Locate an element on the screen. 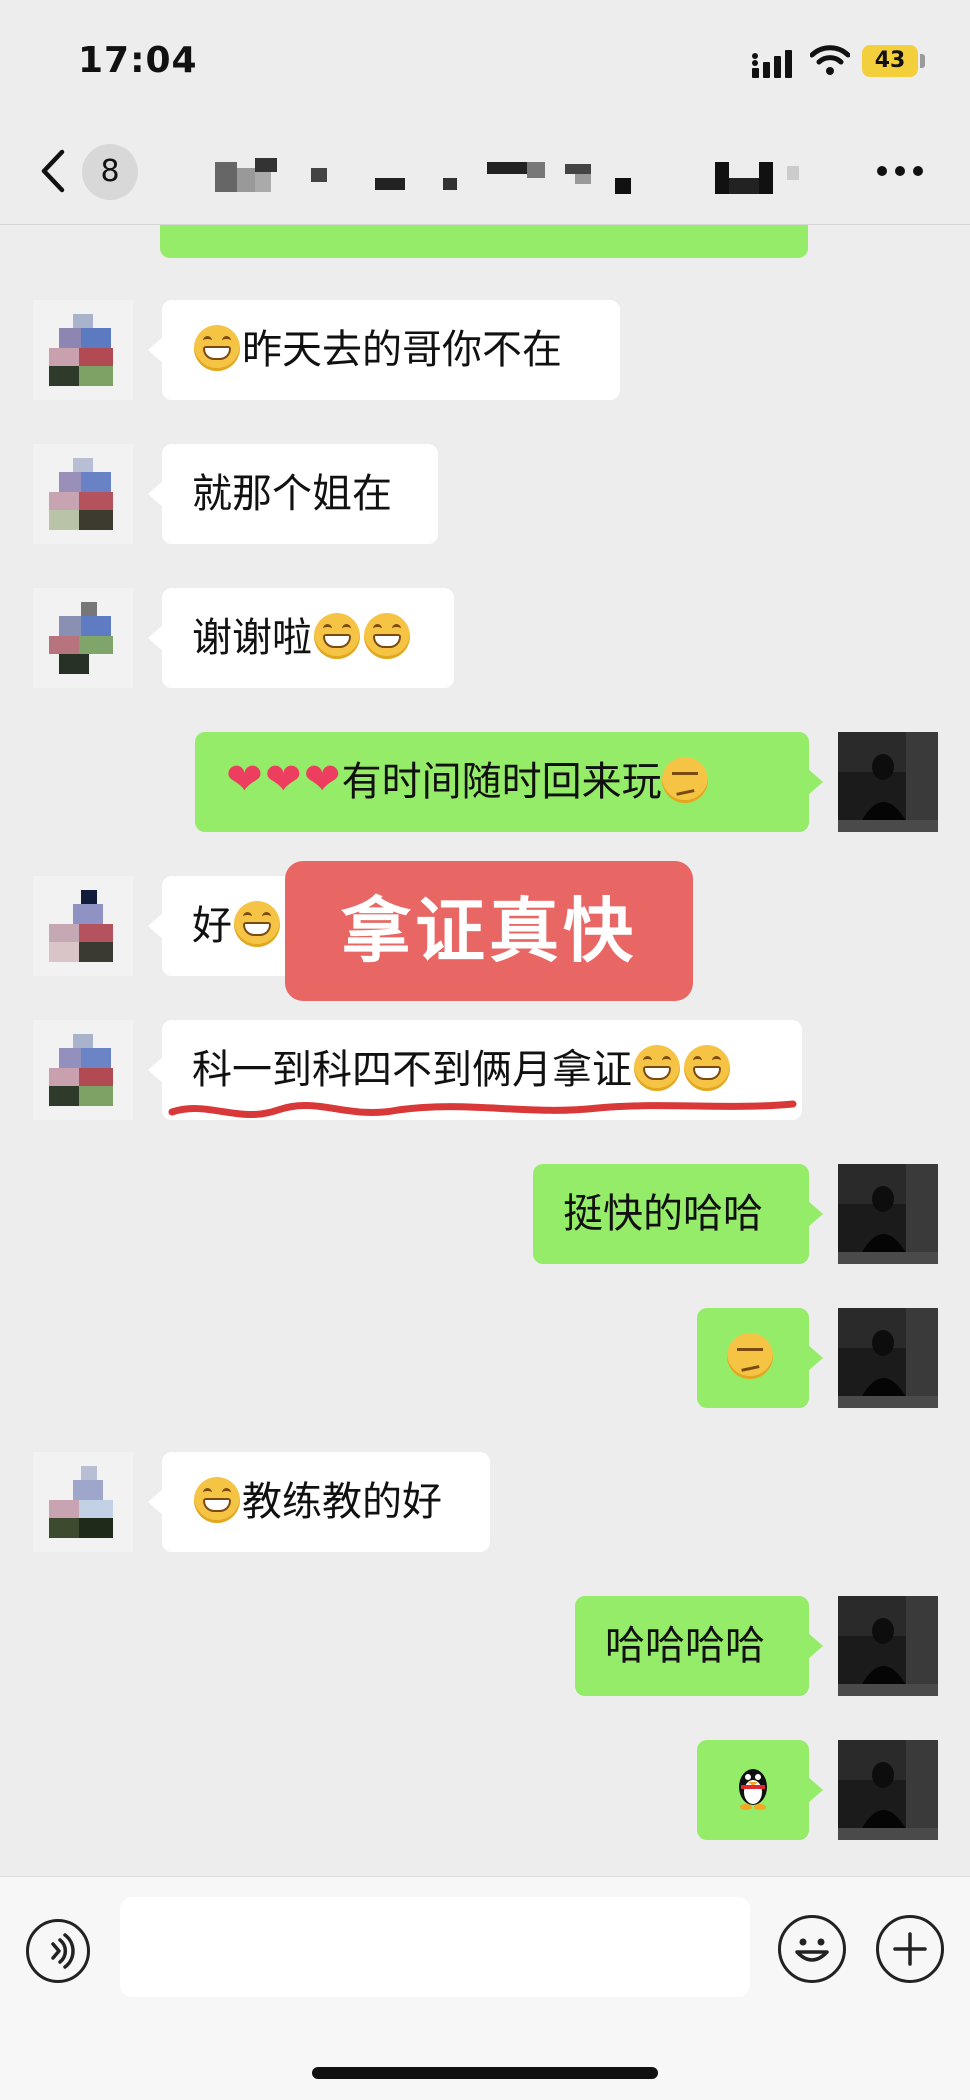 The width and height of the screenshot is (970, 2100). signal-icon is located at coordinates (772, 64).